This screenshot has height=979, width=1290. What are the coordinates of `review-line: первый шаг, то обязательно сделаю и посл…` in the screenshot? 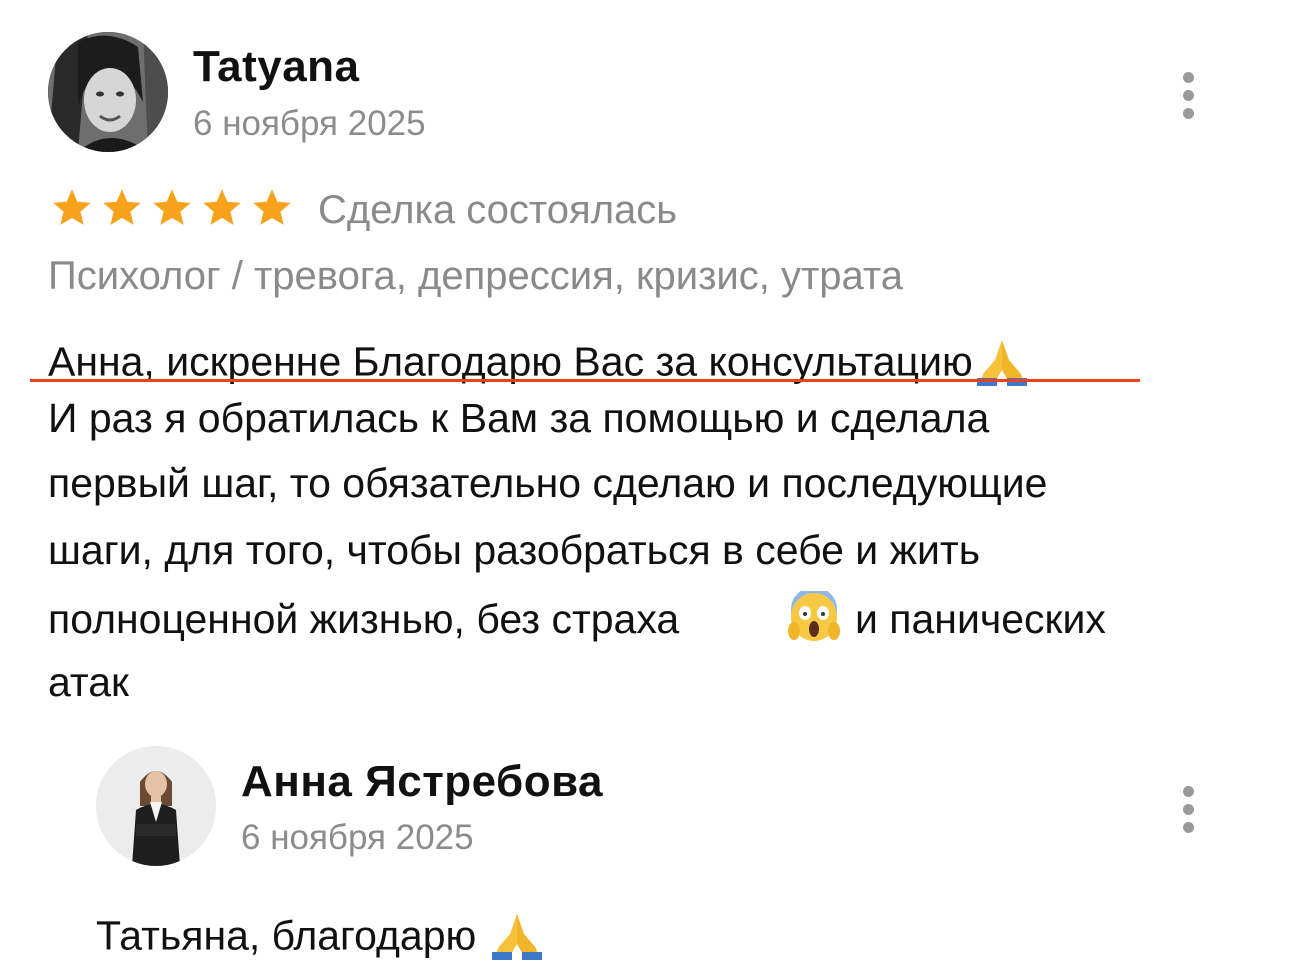 It's located at (548, 483).